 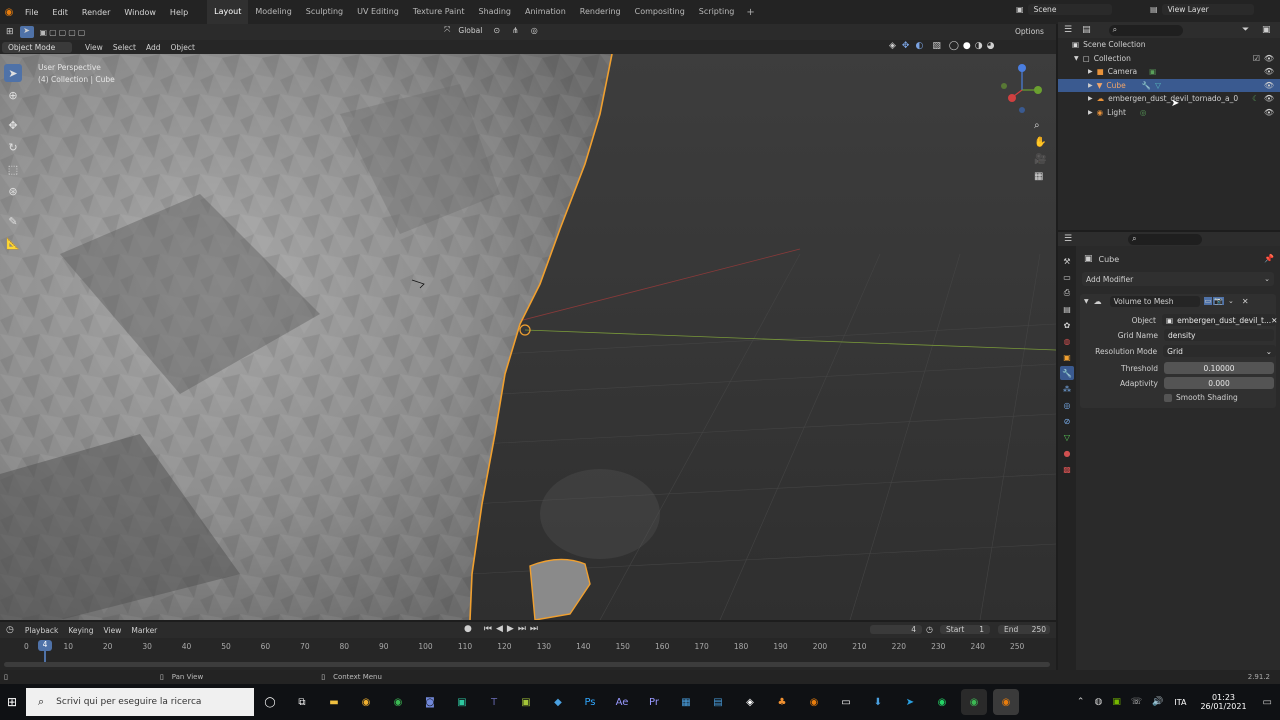 What do you see at coordinates (622, 702) in the screenshot?
I see `after-effects-icon: Ae` at bounding box center [622, 702].